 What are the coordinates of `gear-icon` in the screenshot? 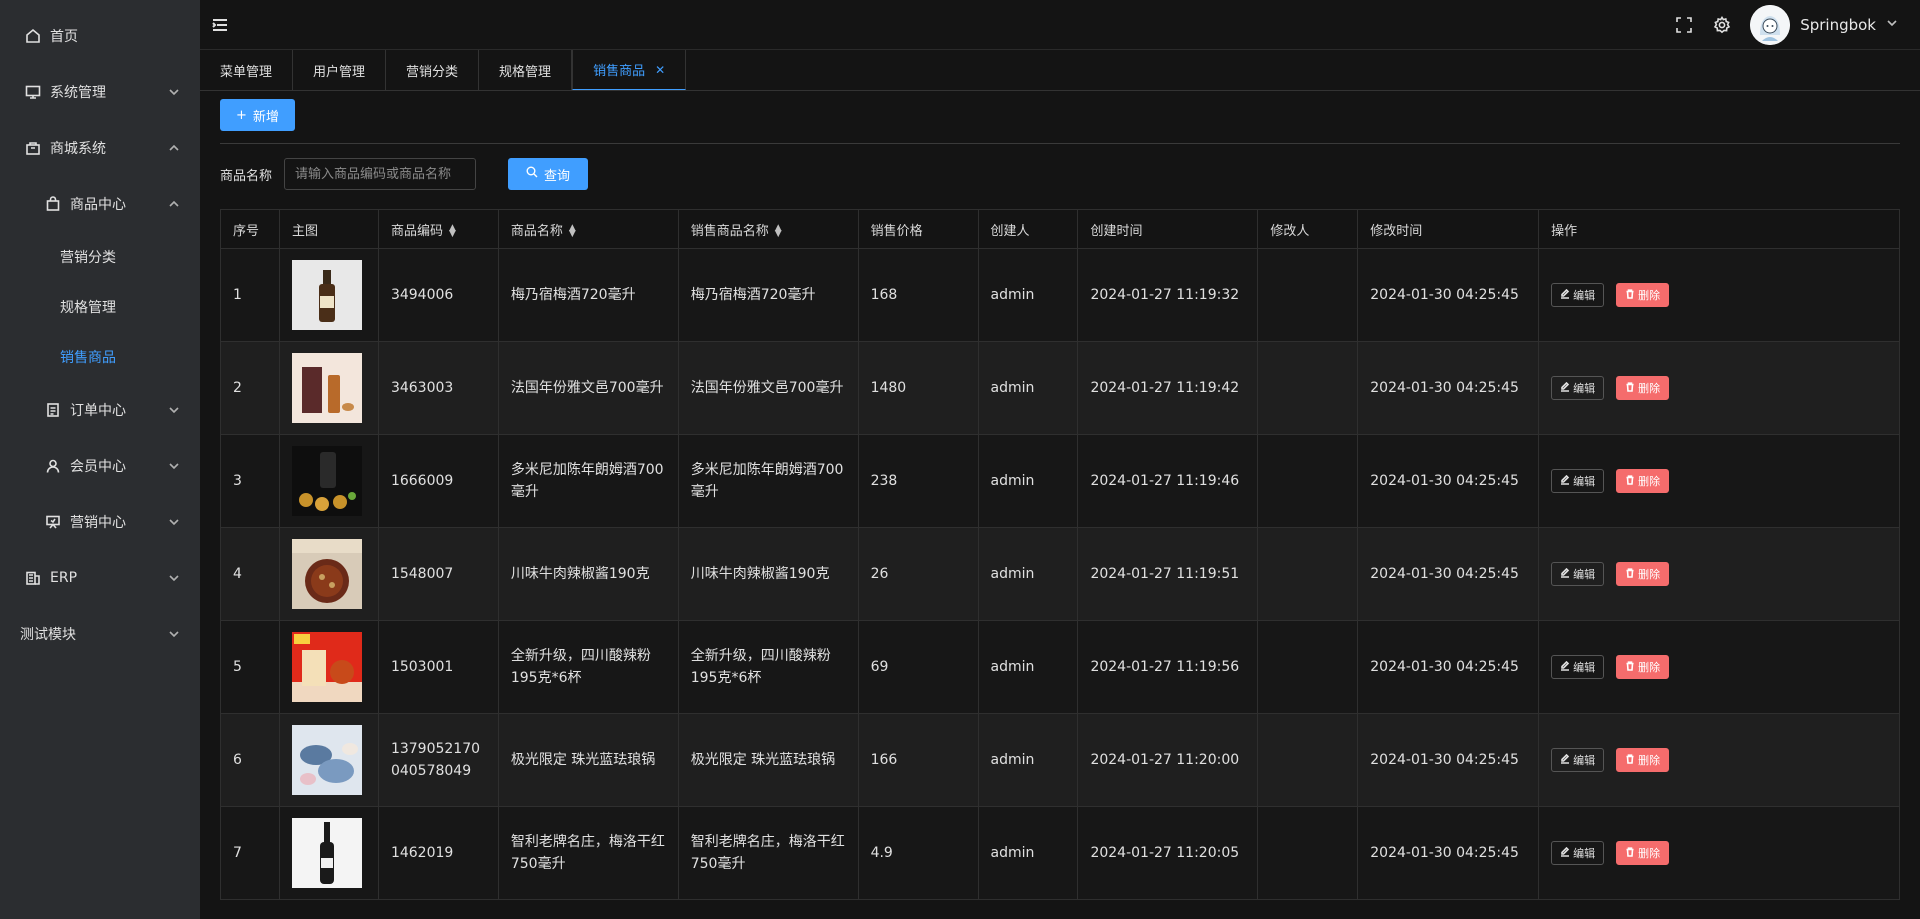 It's located at (1722, 25).